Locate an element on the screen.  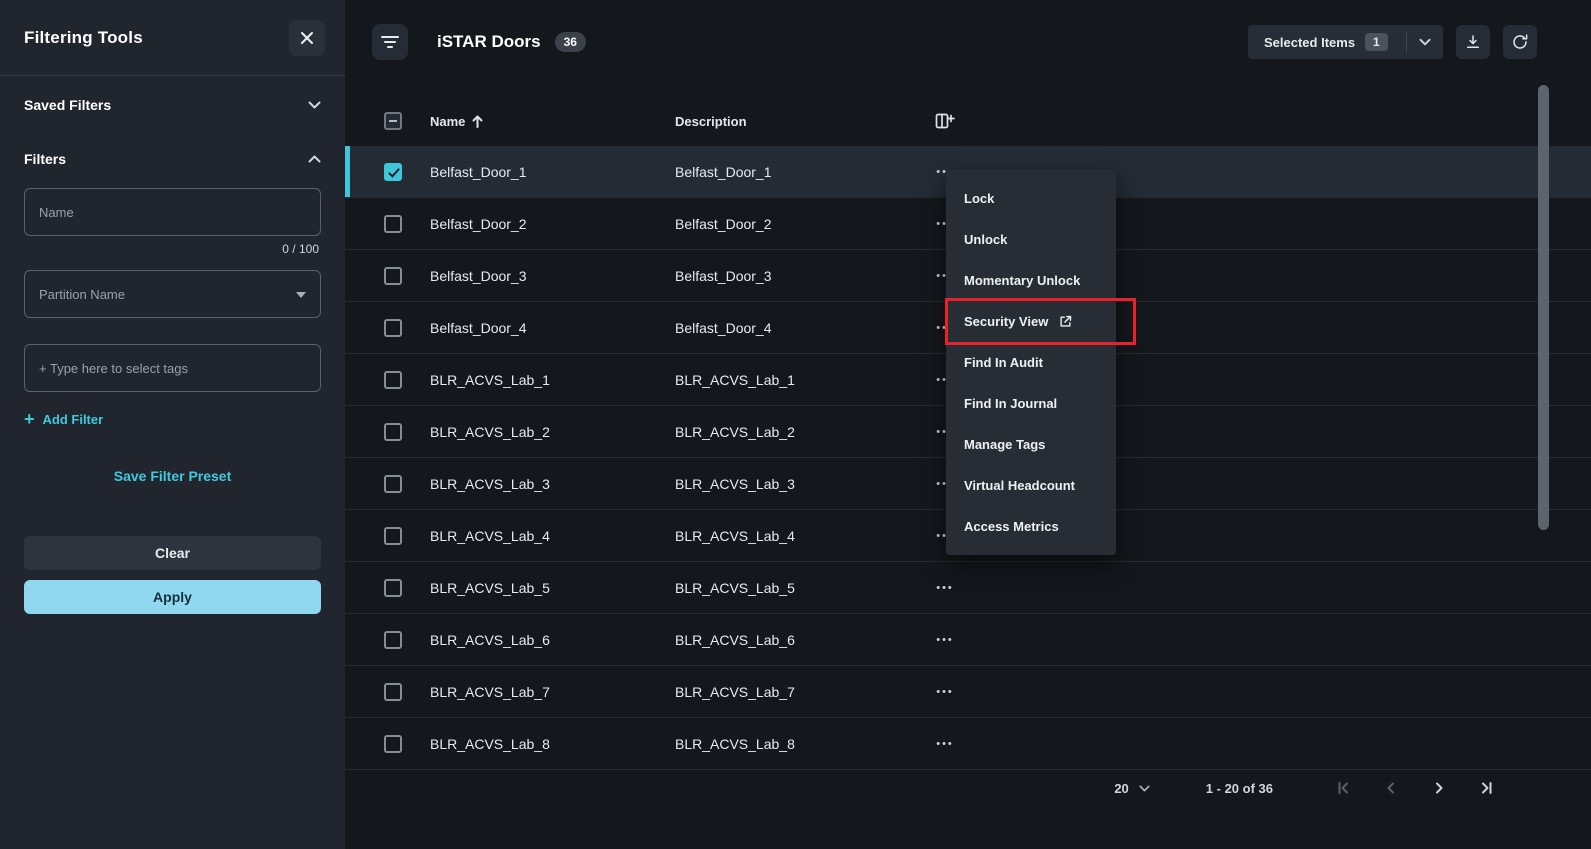
menu-item-manage-tags: Manage Tags is located at coordinates (1031, 444).